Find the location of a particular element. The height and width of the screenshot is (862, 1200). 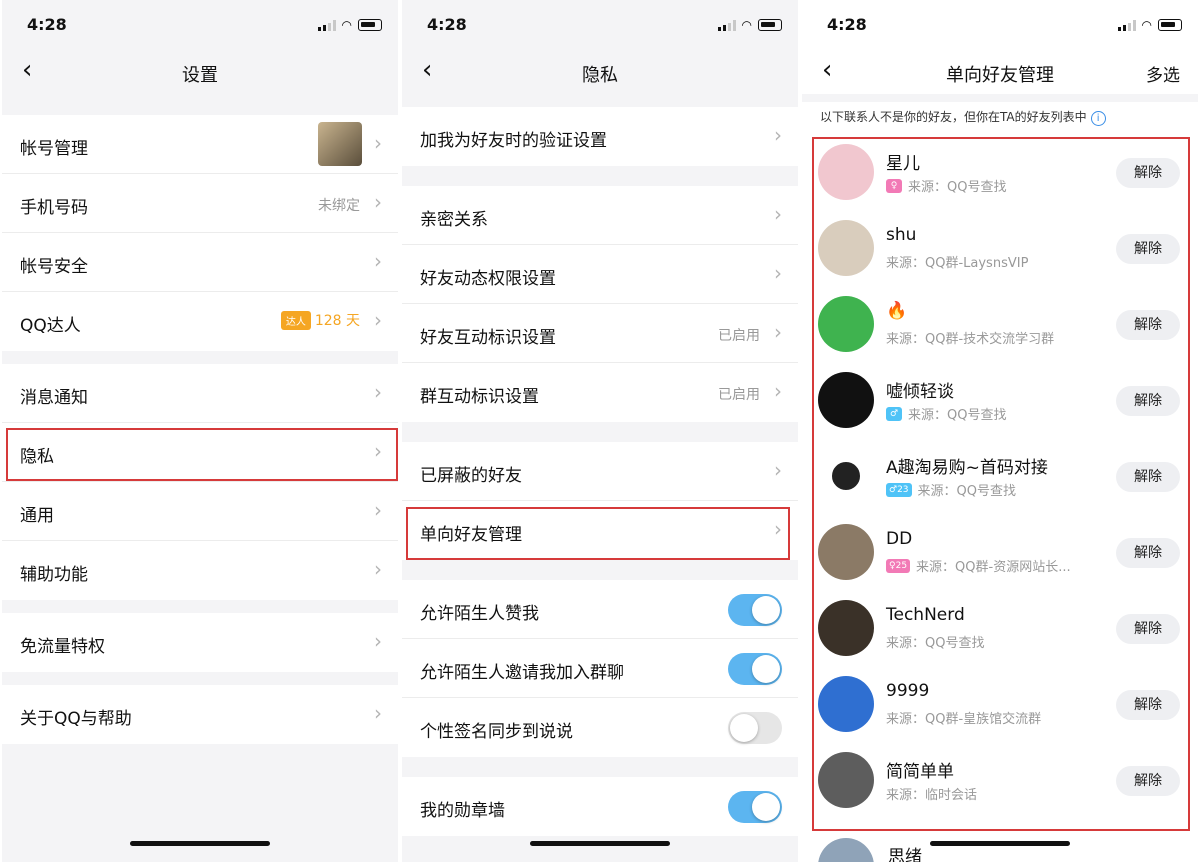

row-qq-daren: QQ达人 达人 128 天 › is located at coordinates (200, 321).